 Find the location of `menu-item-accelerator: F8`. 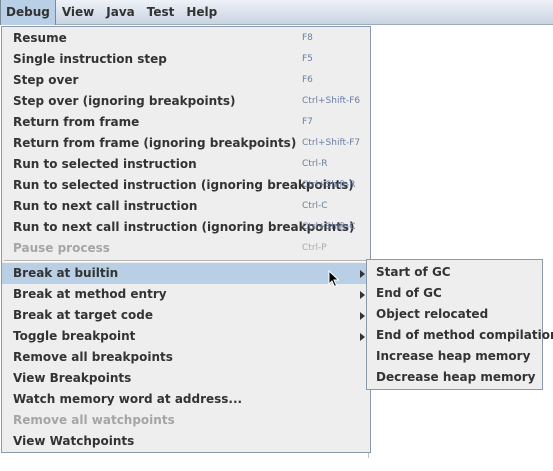

menu-item-accelerator: F8 is located at coordinates (307, 38).